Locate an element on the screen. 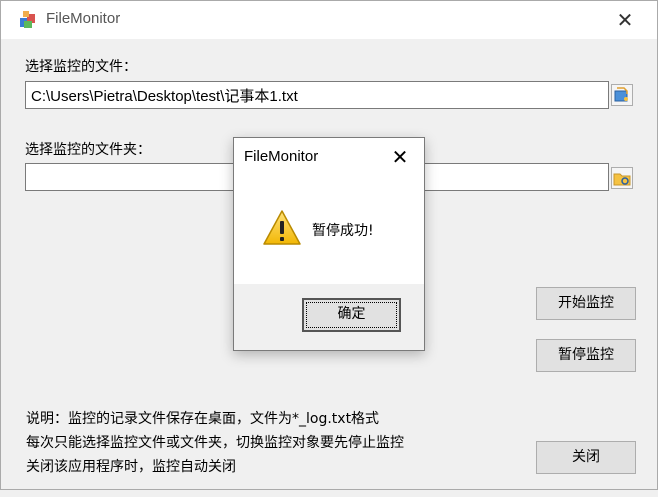 The height and width of the screenshot is (497, 658). info-line-1: 说明：监控的记录文件保存在桌面，文件为*_log.txt格式 is located at coordinates (203, 419).